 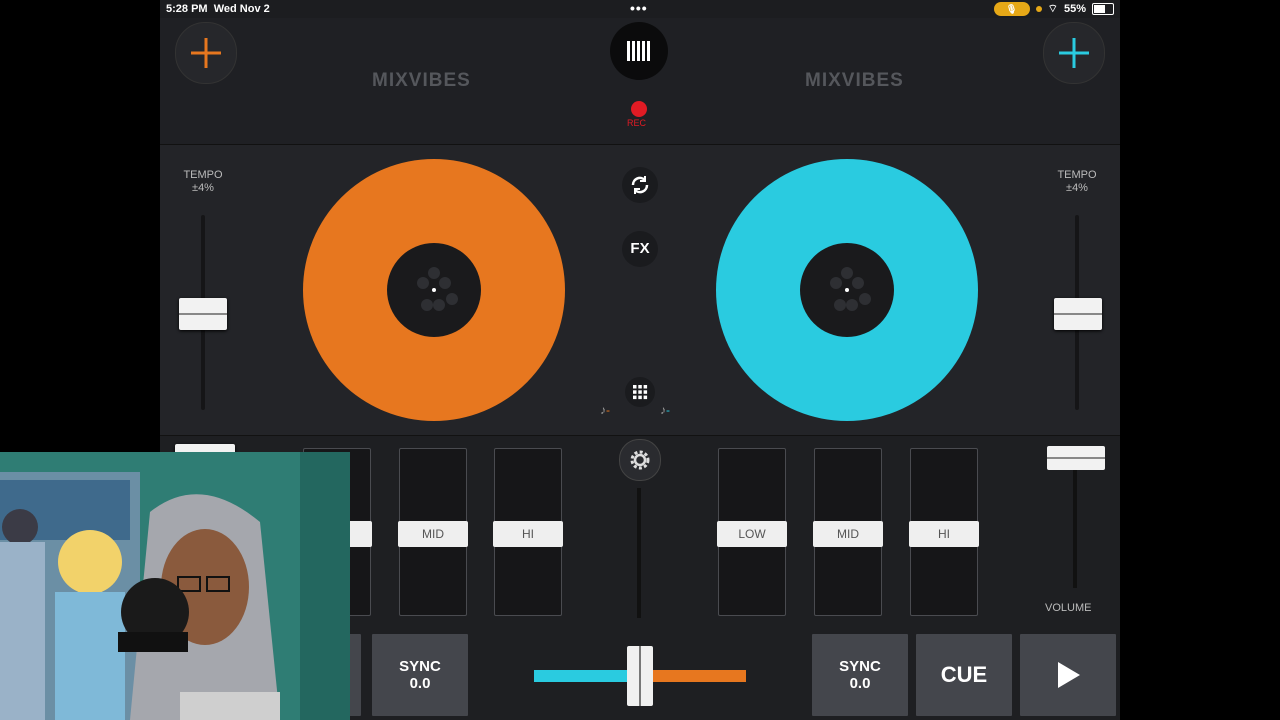 I want to click on tempo-fader-right, so click(x=1078, y=314).